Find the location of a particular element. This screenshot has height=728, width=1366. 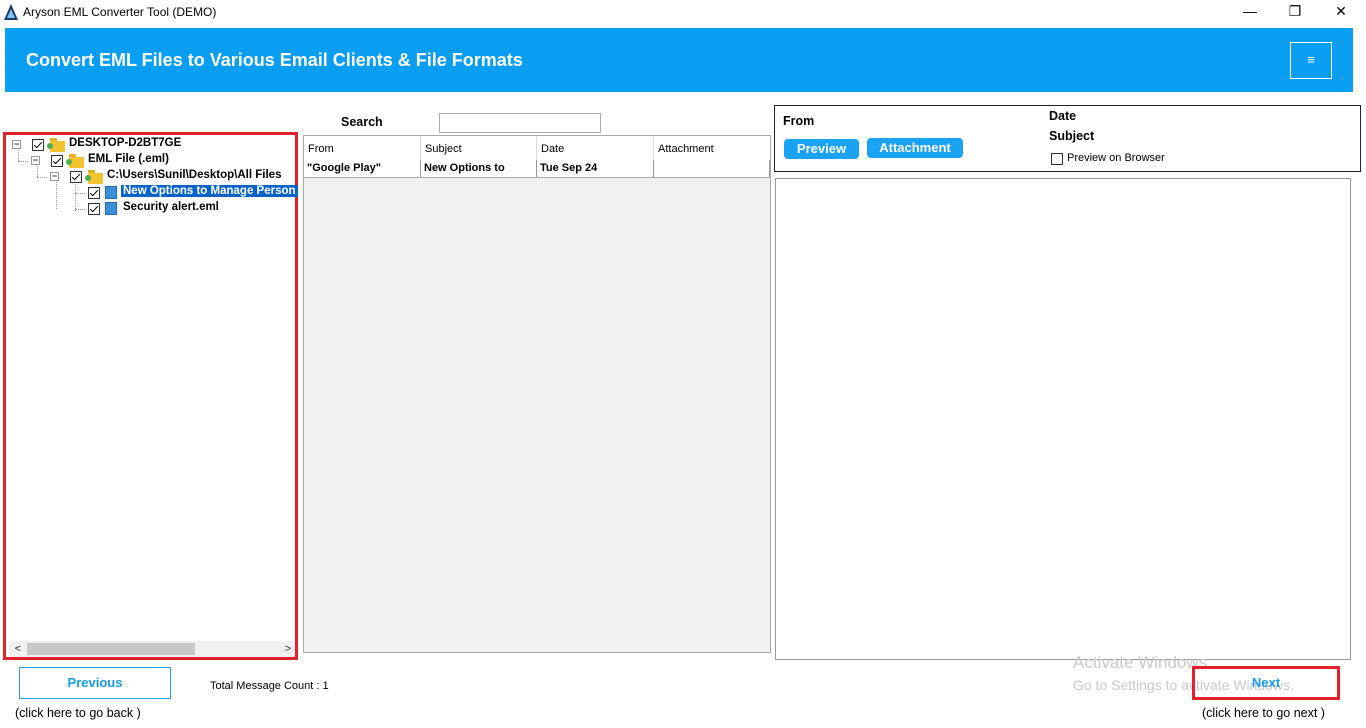

cell-subject: New Options to is located at coordinates (479, 168).